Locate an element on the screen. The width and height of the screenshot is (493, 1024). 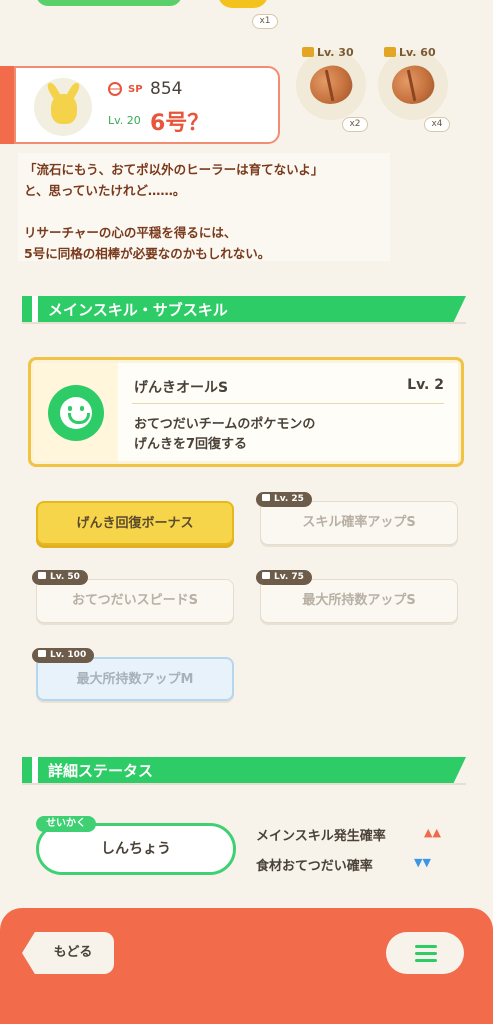
sub-skill-3: おてつだいスピードS is located at coordinates (135, 601).